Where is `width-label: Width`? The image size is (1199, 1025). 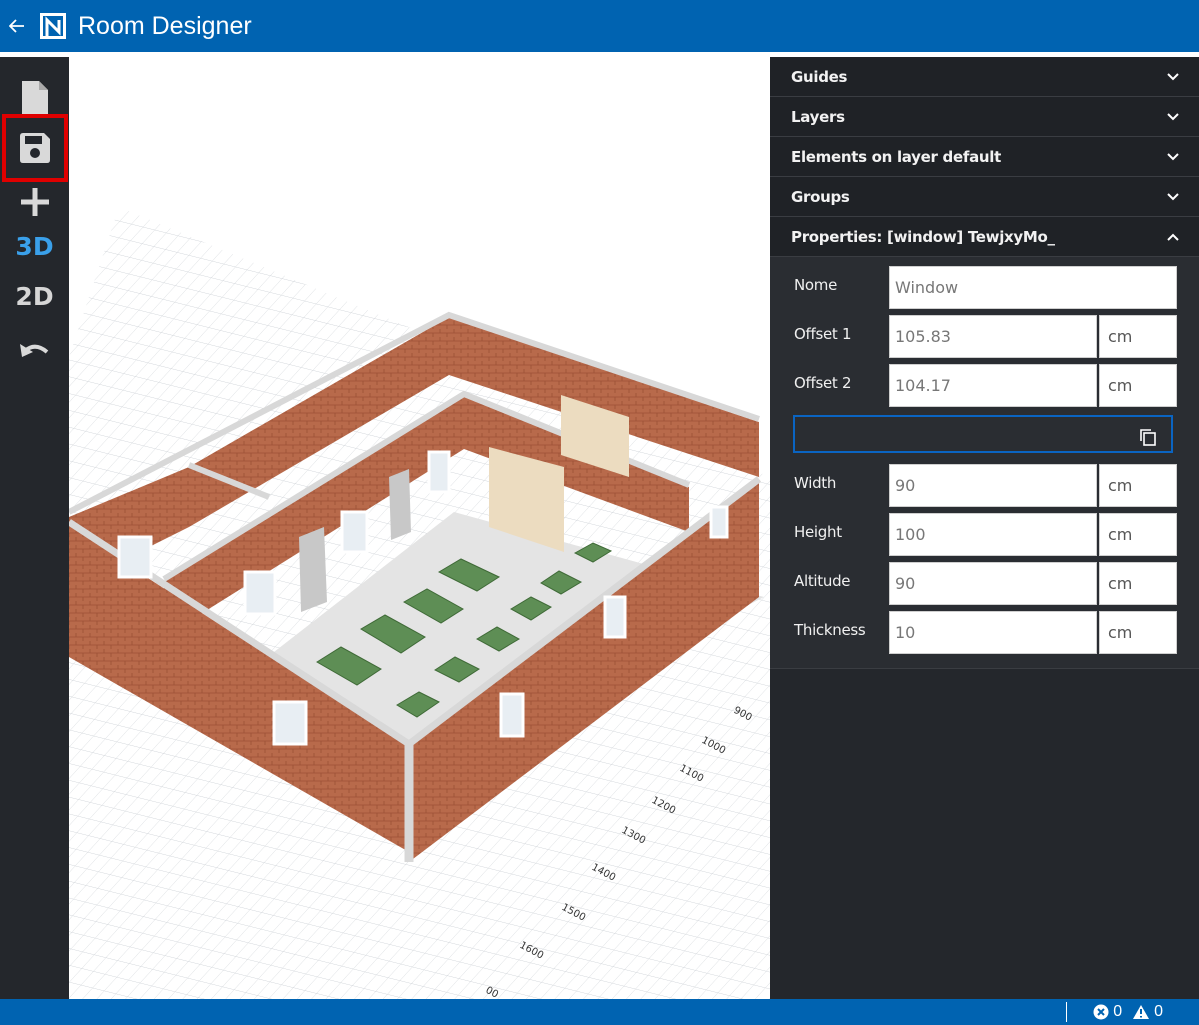
width-label: Width is located at coordinates (815, 483).